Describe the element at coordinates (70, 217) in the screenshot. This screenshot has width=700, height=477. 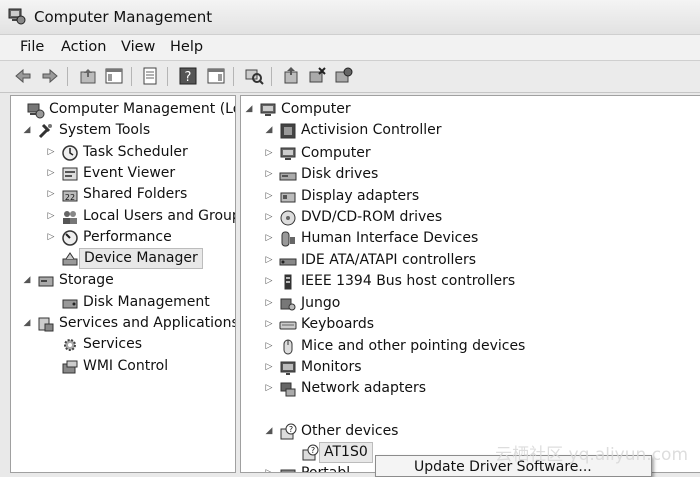
I see `users-icon` at that location.